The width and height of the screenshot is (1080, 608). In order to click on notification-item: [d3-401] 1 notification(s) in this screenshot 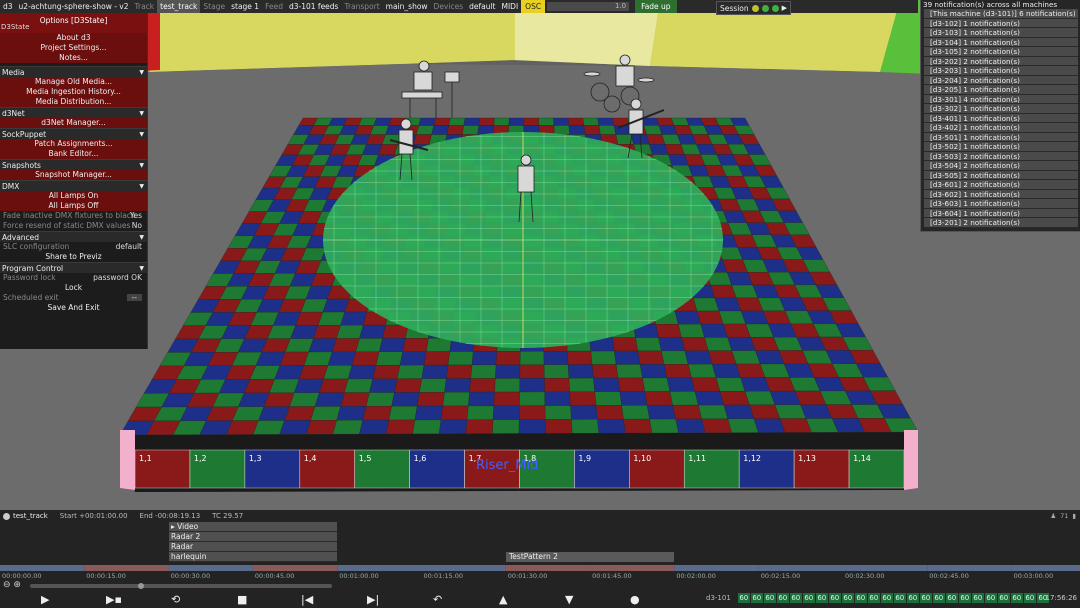, I will do `click(1001, 118)`.